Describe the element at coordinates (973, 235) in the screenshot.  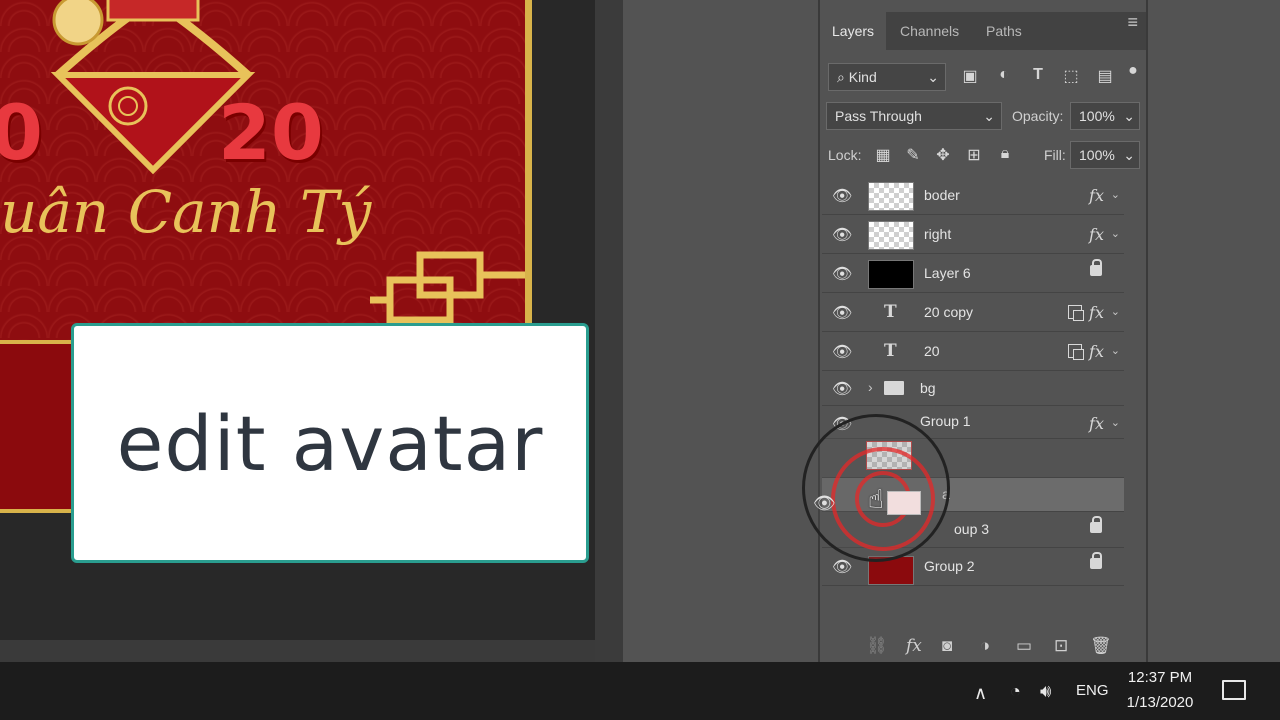
I see `layer-row-right: 👁︎ right fx ⌄` at that location.